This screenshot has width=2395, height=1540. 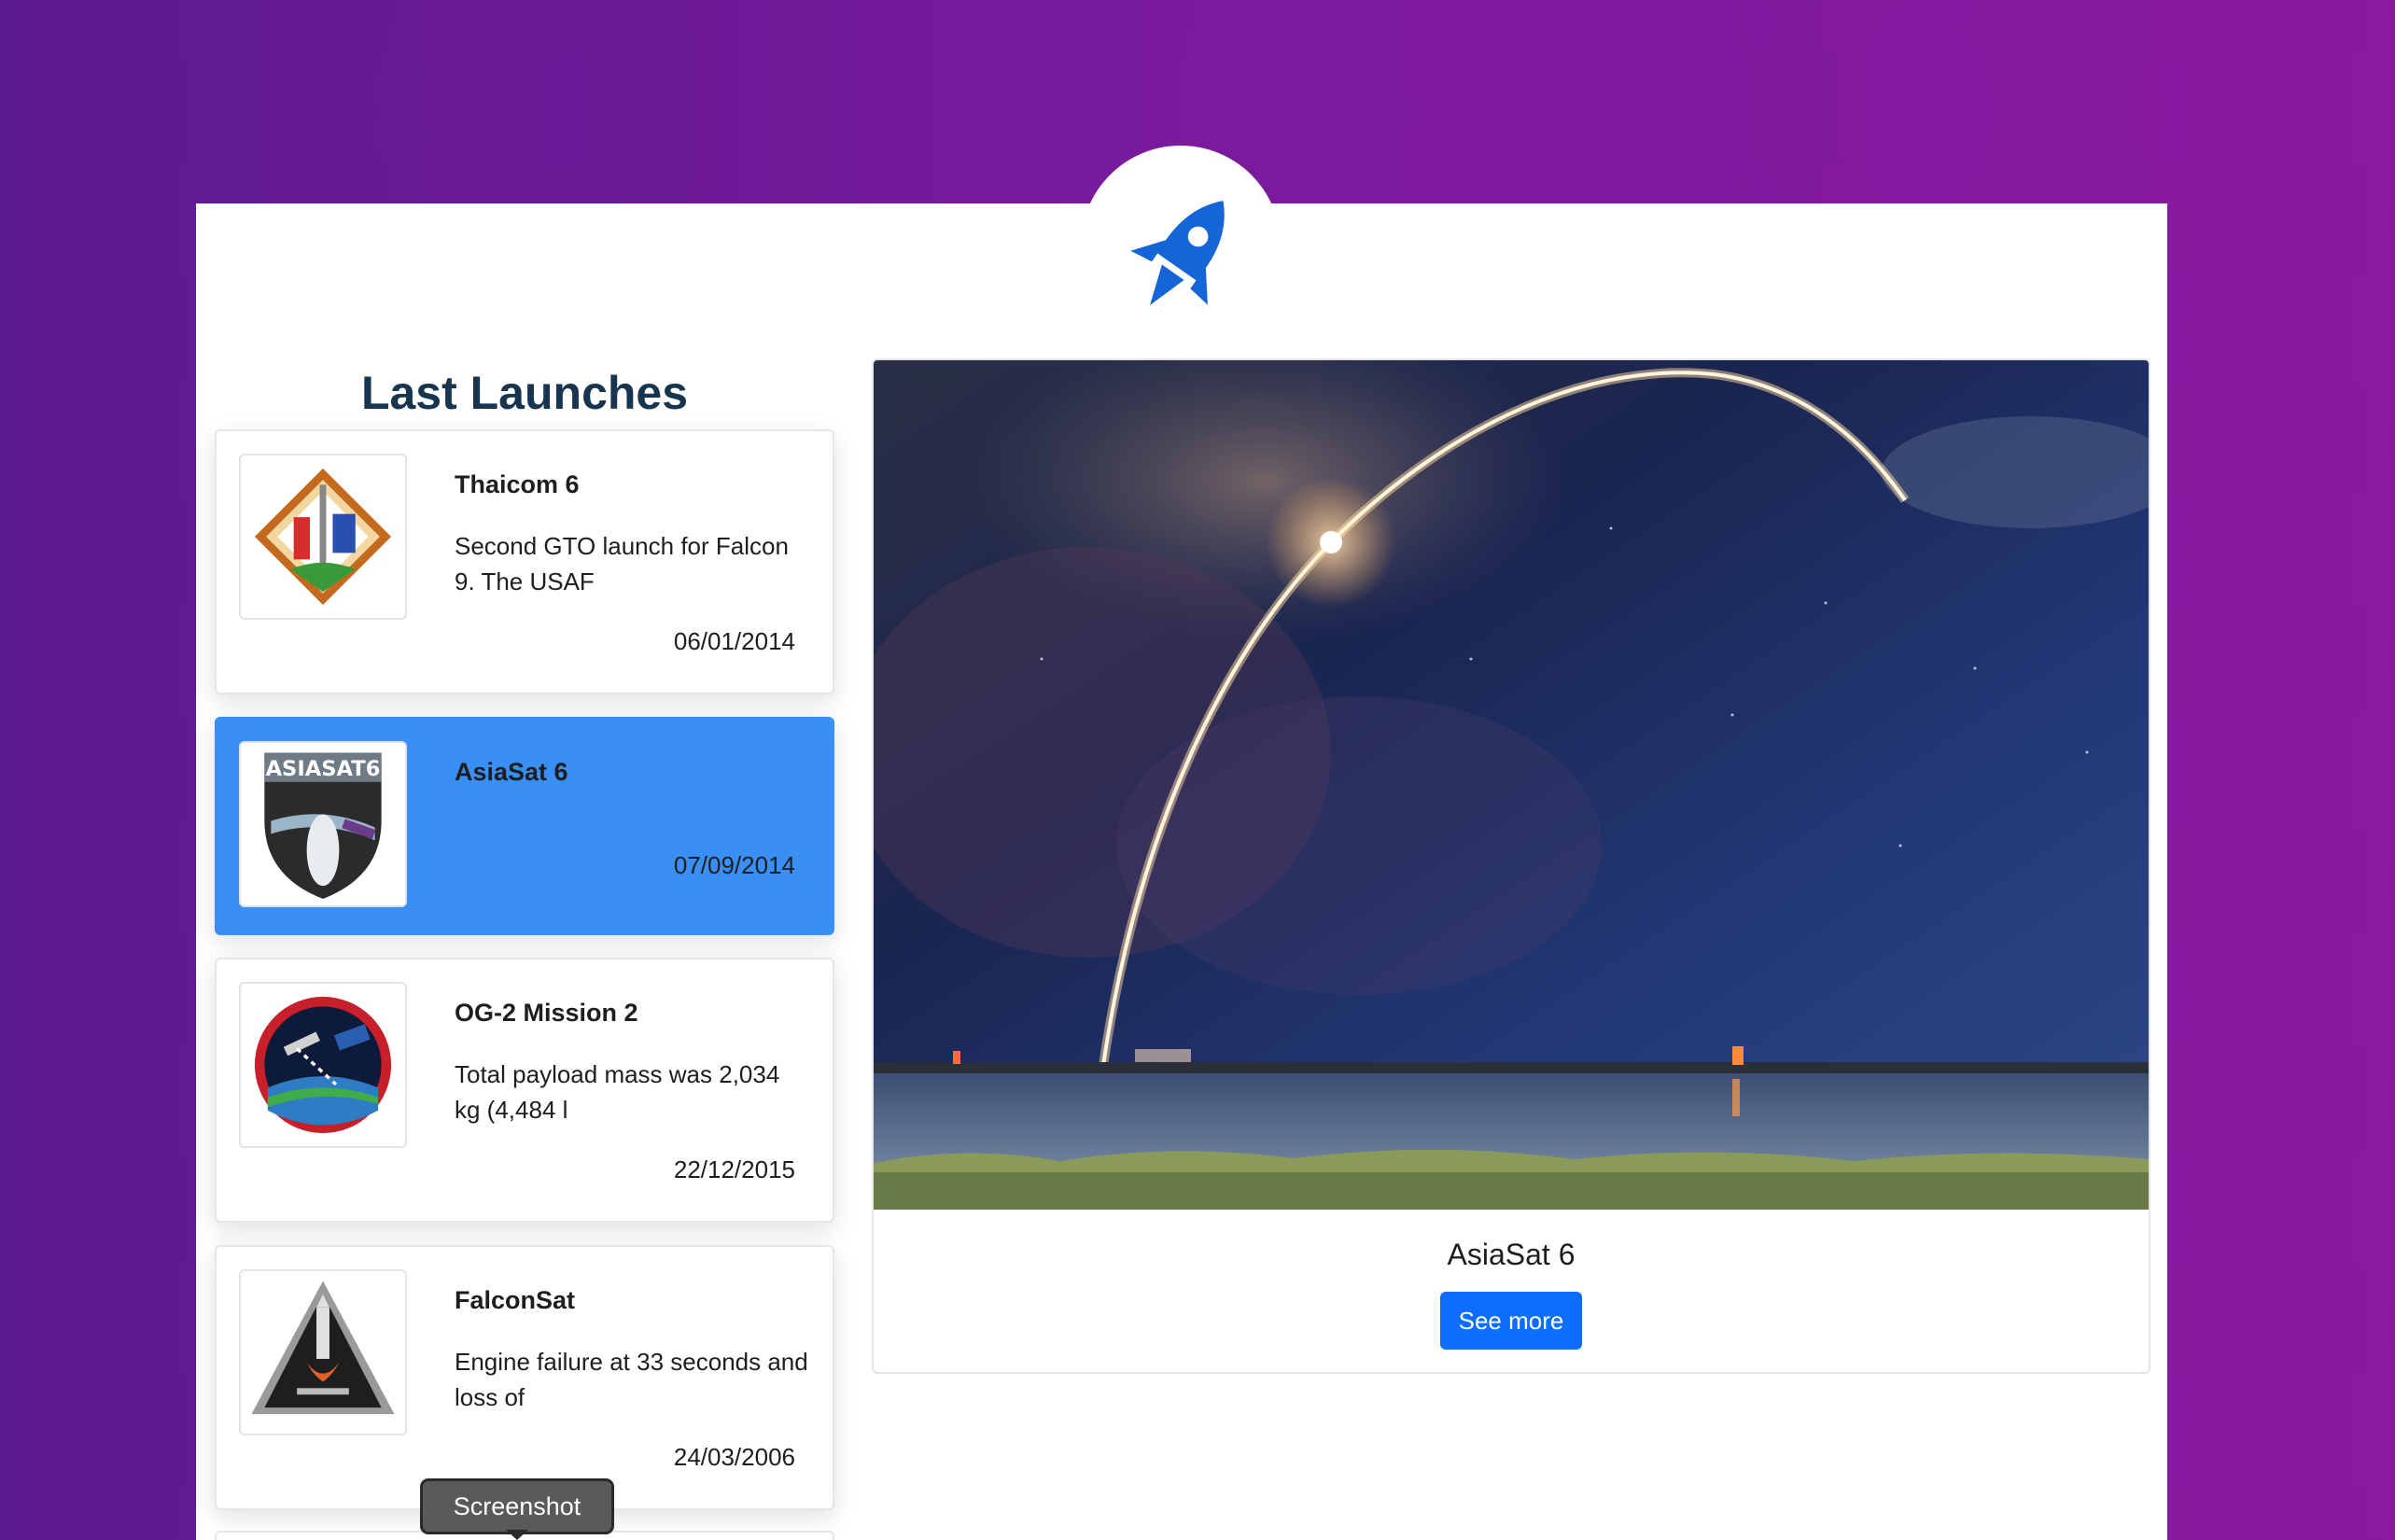 I want to click on launch-card-asiasat-6: ASIASAT6 AsiaSat 6 07/09/2014, so click(x=524, y=826).